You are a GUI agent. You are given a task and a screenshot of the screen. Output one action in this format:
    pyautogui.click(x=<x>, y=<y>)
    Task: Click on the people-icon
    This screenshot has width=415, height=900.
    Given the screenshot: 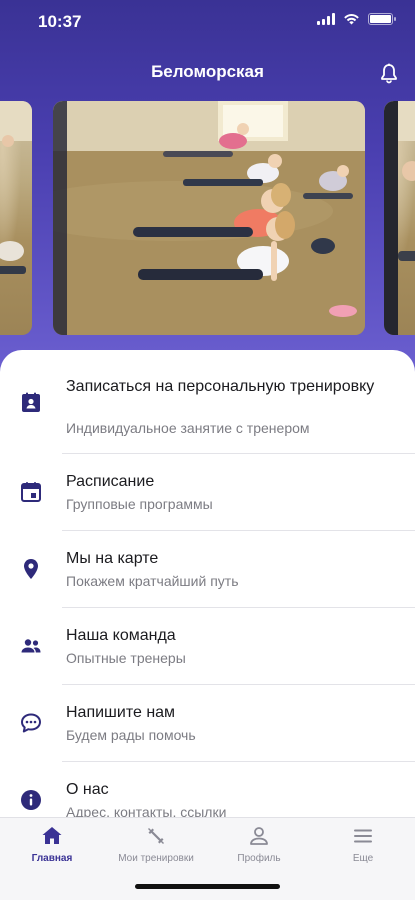 What is the action you would take?
    pyautogui.click(x=31, y=646)
    